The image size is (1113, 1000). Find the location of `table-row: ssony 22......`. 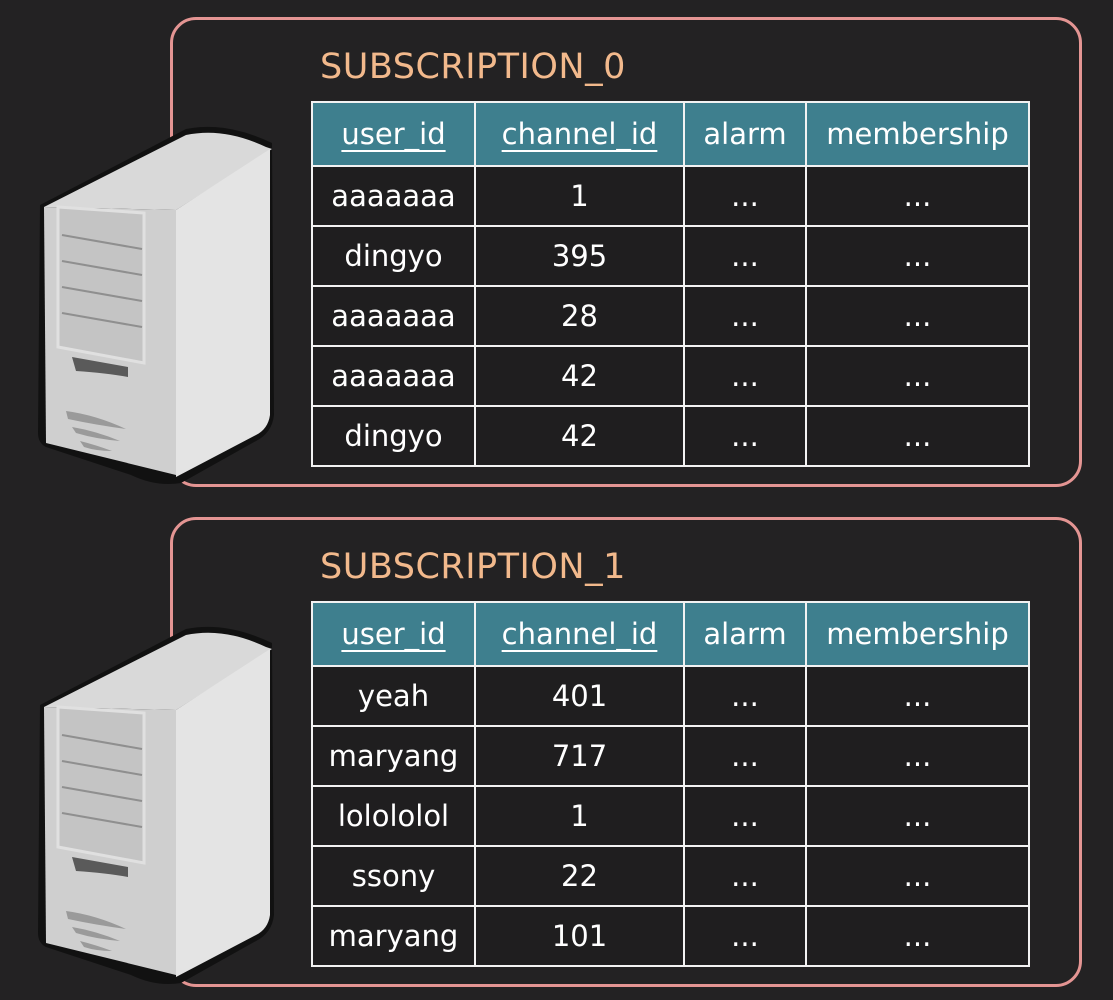

table-row: ssony 22...... is located at coordinates (670, 876).